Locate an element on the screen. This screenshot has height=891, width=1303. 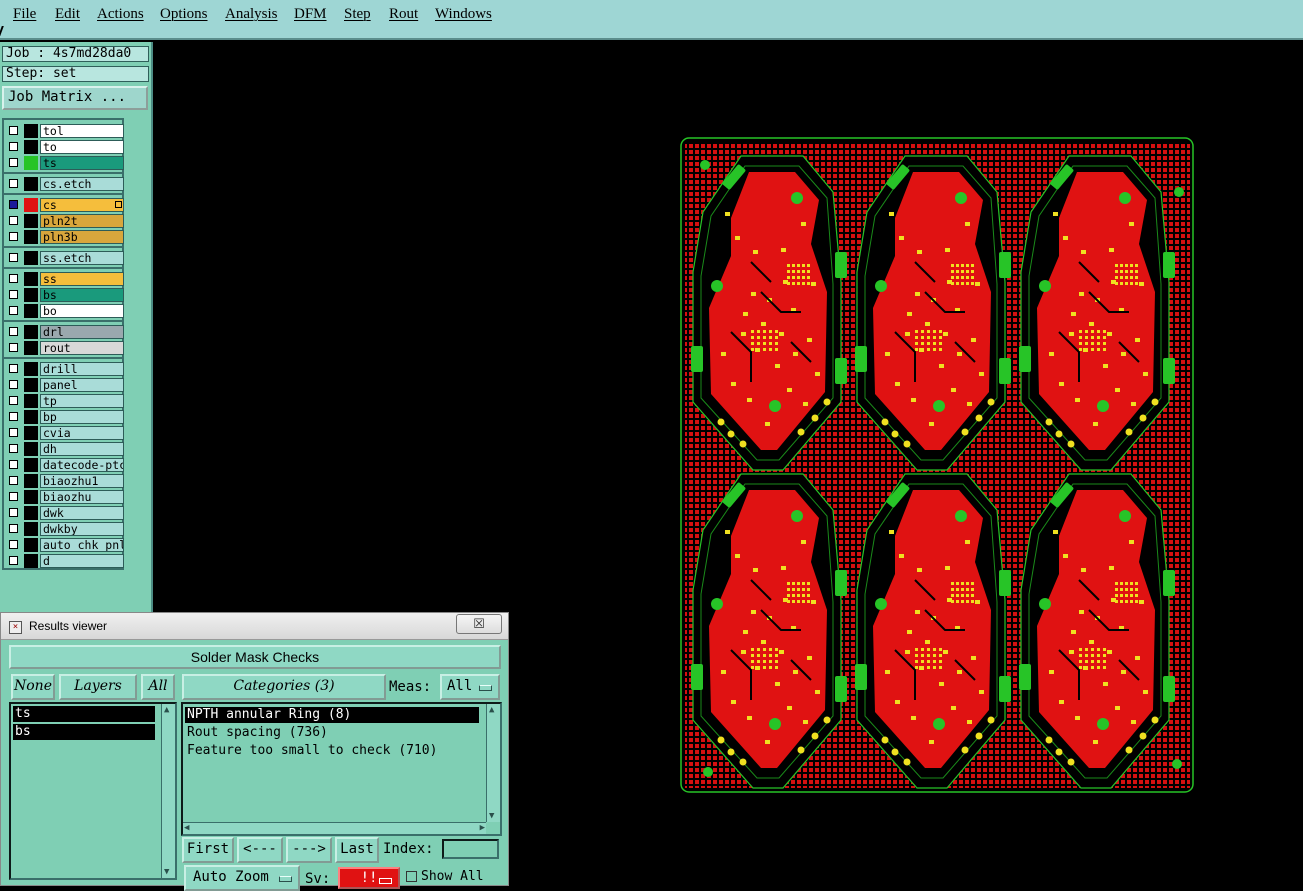
layer-name-label: ss is located at coordinates (82, 279).